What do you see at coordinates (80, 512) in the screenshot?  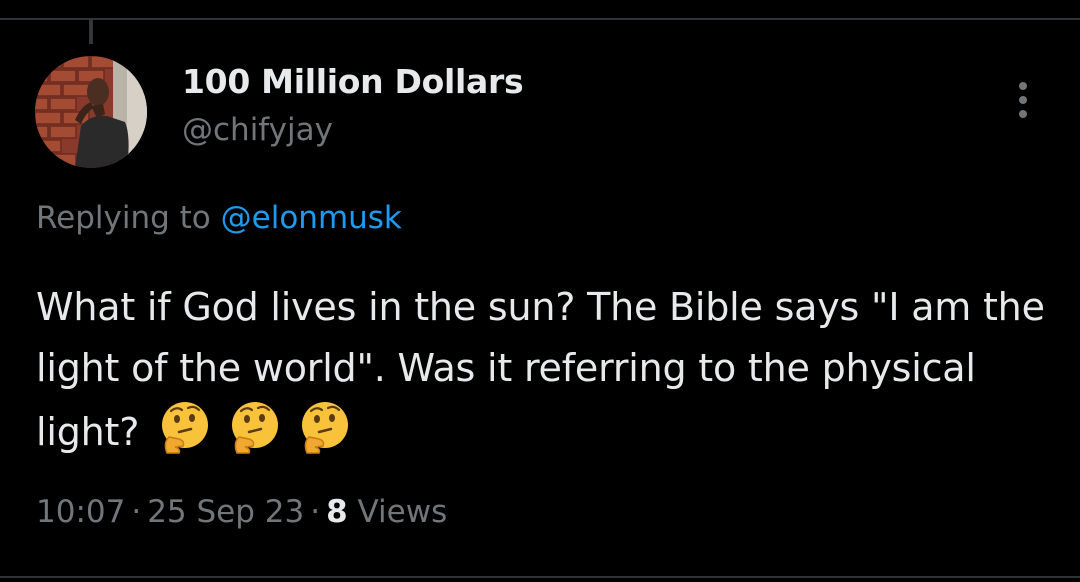 I see `tweet-time: 10:07` at bounding box center [80, 512].